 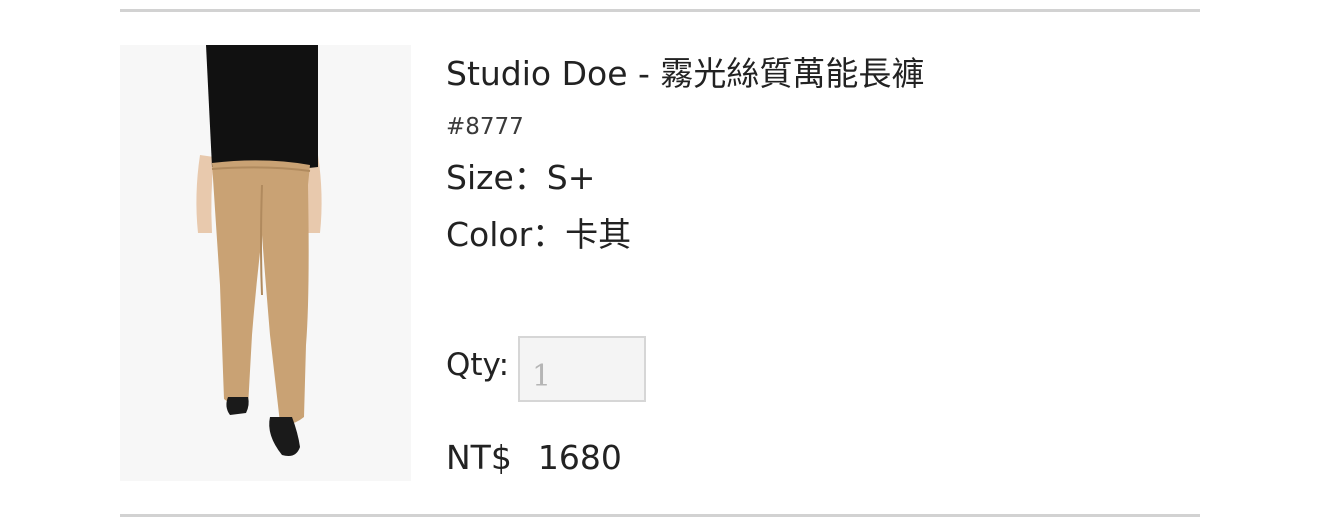 I want to click on qty-label: Qty:, so click(x=478, y=365).